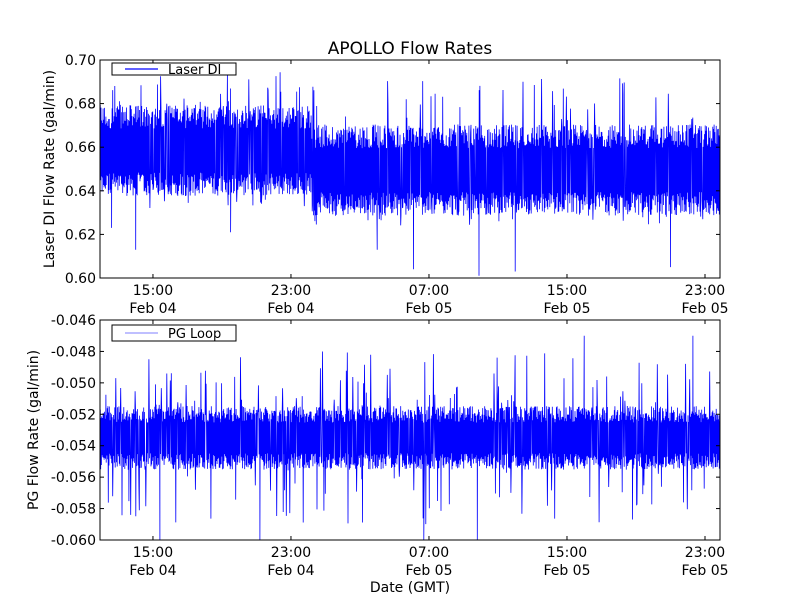 The width and height of the screenshot is (800, 604). What do you see at coordinates (410, 49) in the screenshot?
I see `chart-title: APOLLO Flow Rates` at bounding box center [410, 49].